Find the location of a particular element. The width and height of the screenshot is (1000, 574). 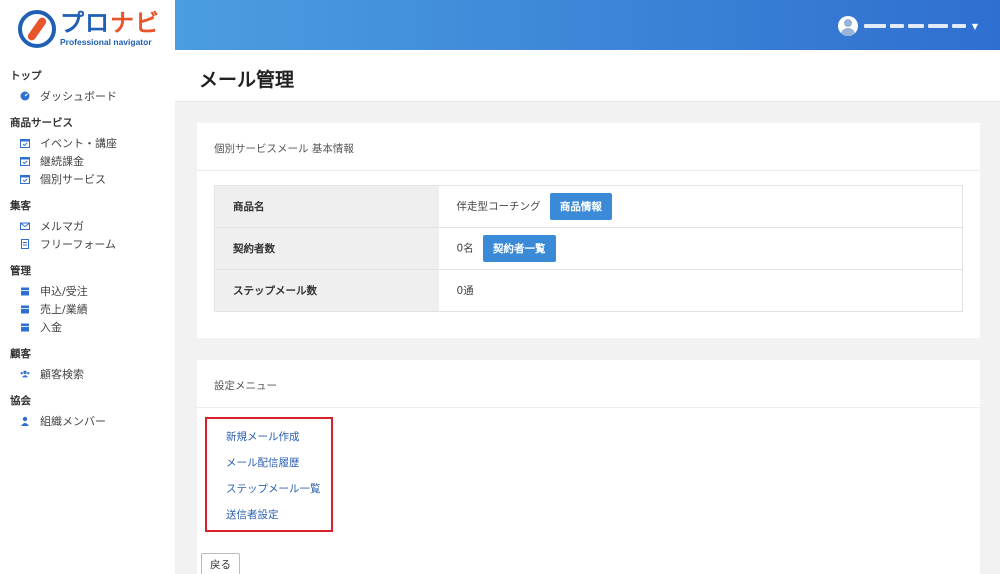

sidebar-item-label: 組織メンバー is located at coordinates (73, 421).